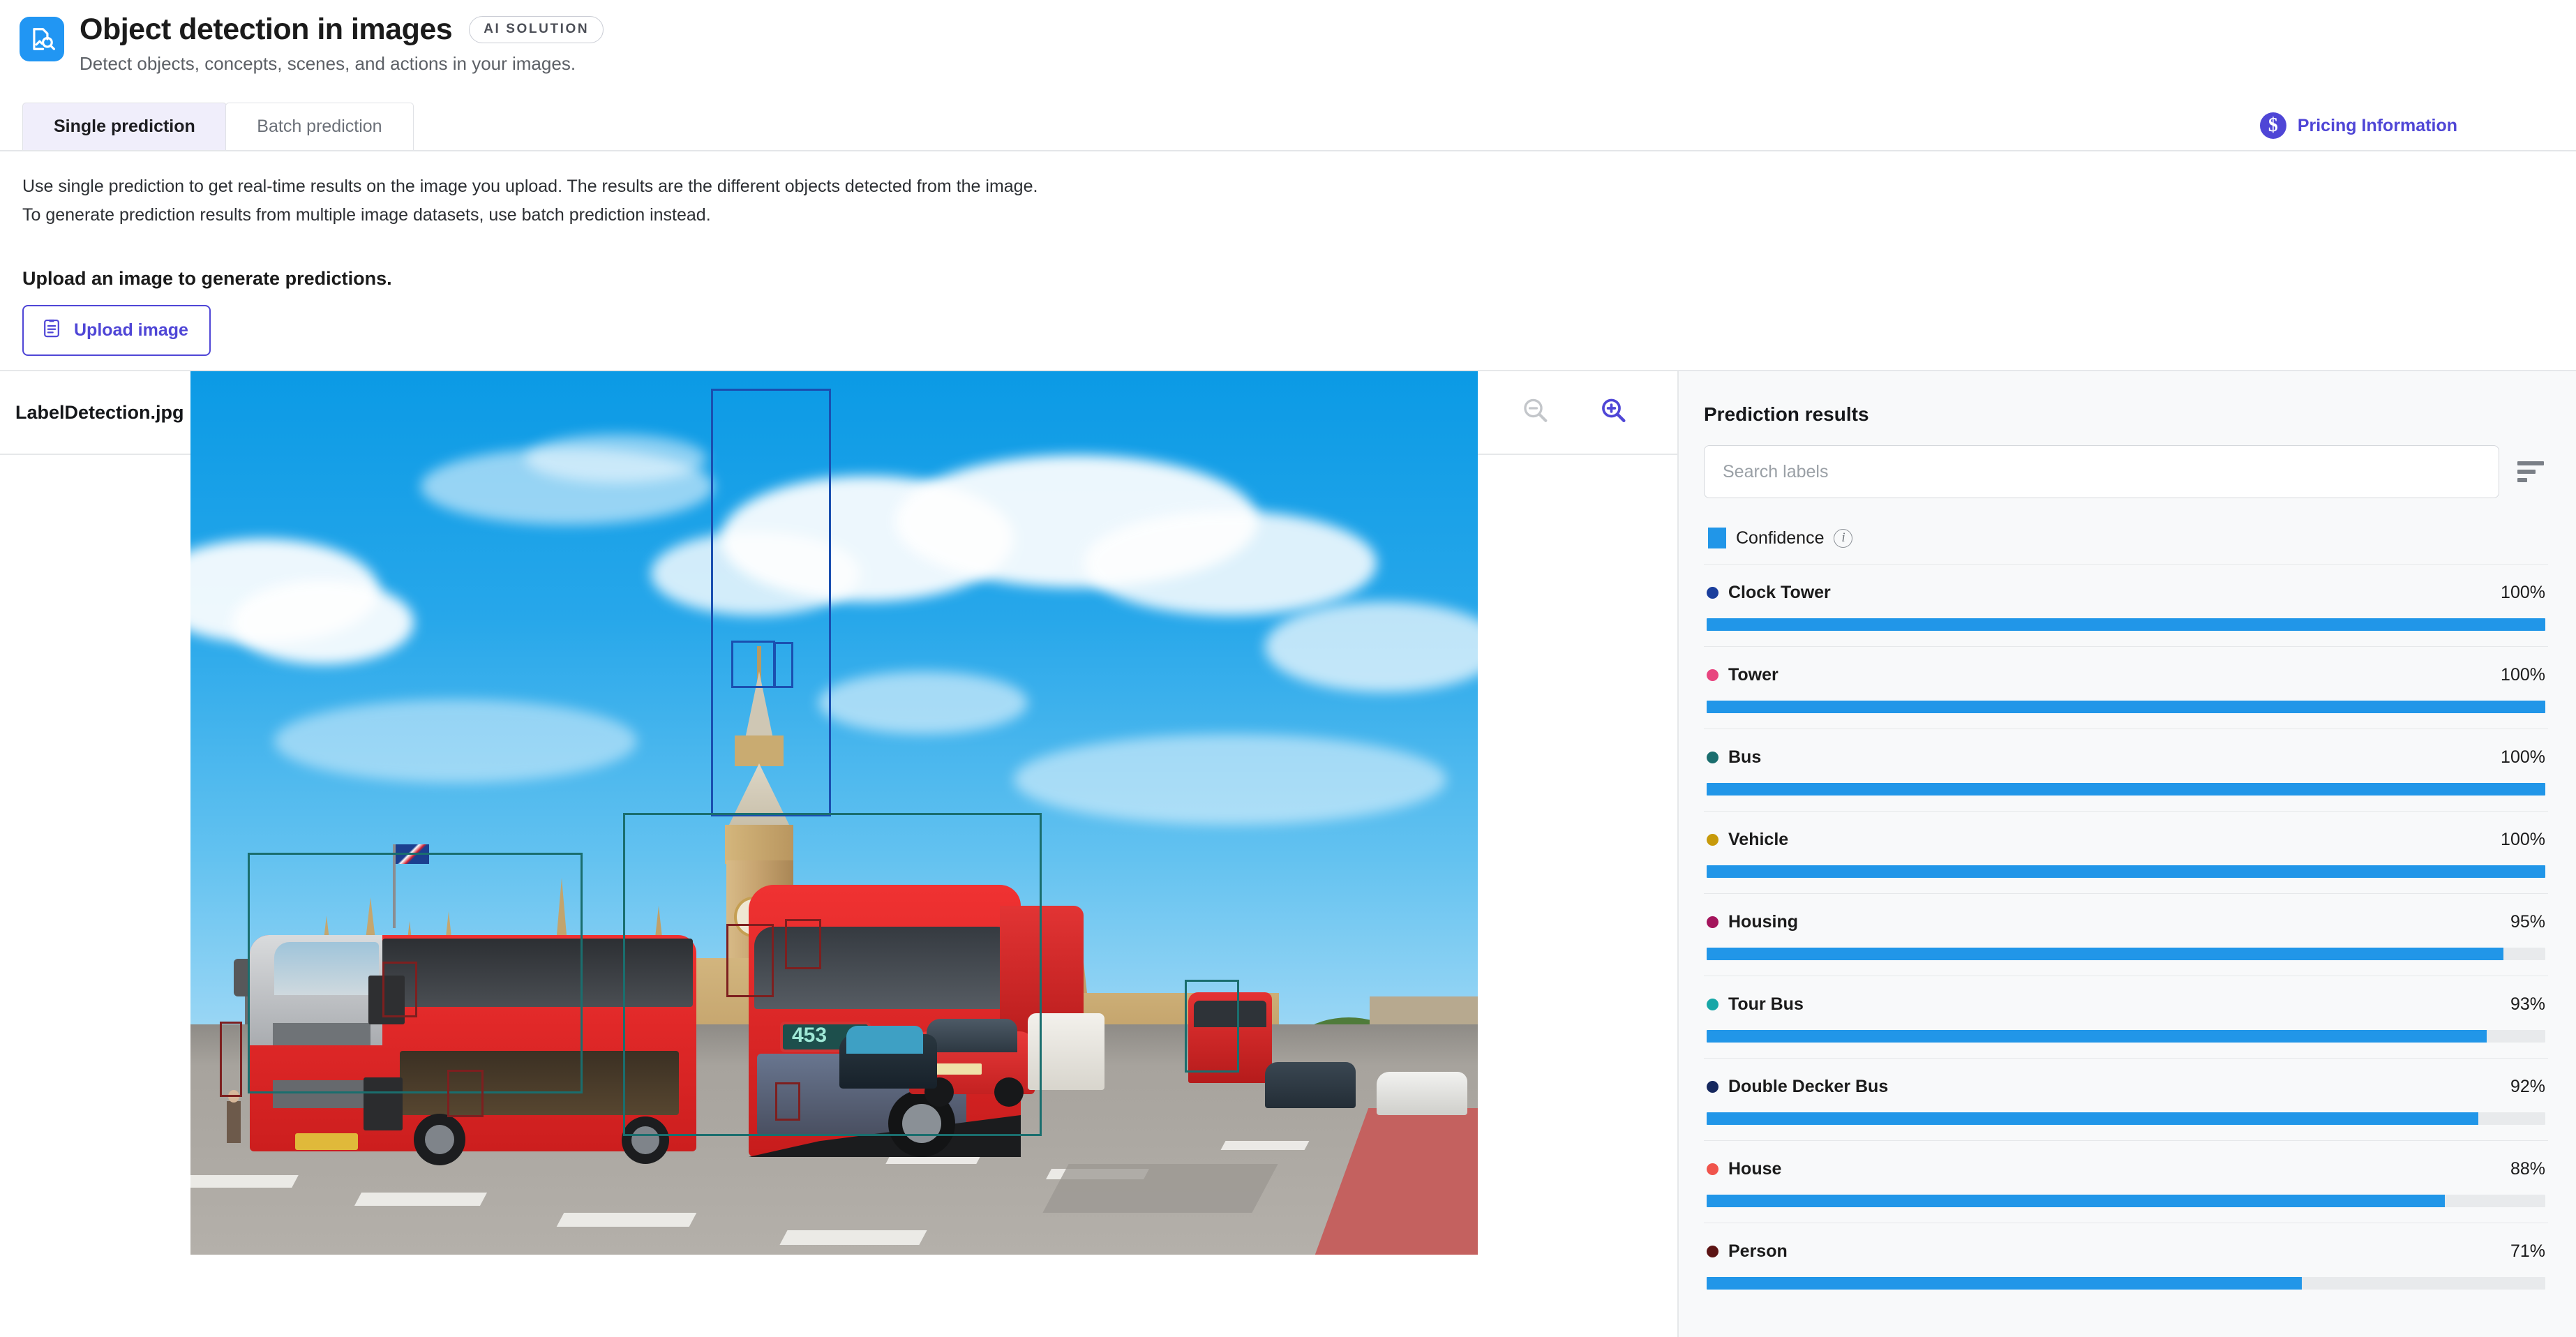 Image resolution: width=2576 pixels, height=1337 pixels. I want to click on prediction-result-row: Tower 100%, so click(2126, 687).